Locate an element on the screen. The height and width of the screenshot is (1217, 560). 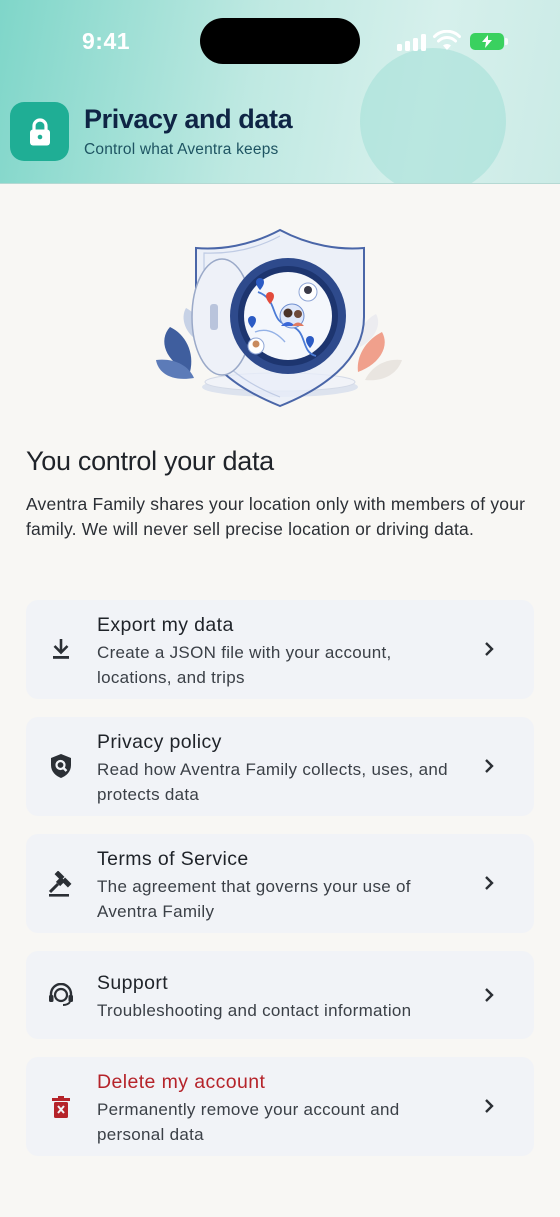
support-description: Troubleshooting and contact information is located at coordinates (254, 1010).